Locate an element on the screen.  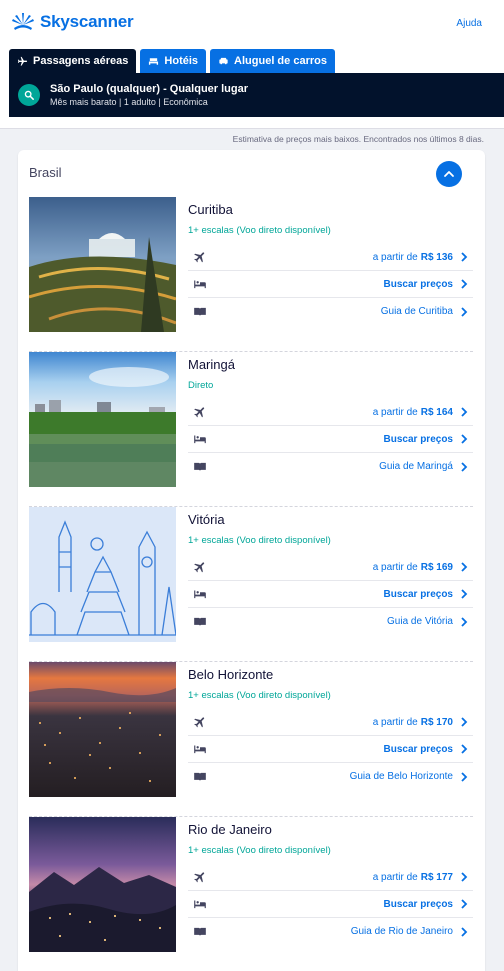
sunrise-logo-icon is located at coordinates (23, 21).